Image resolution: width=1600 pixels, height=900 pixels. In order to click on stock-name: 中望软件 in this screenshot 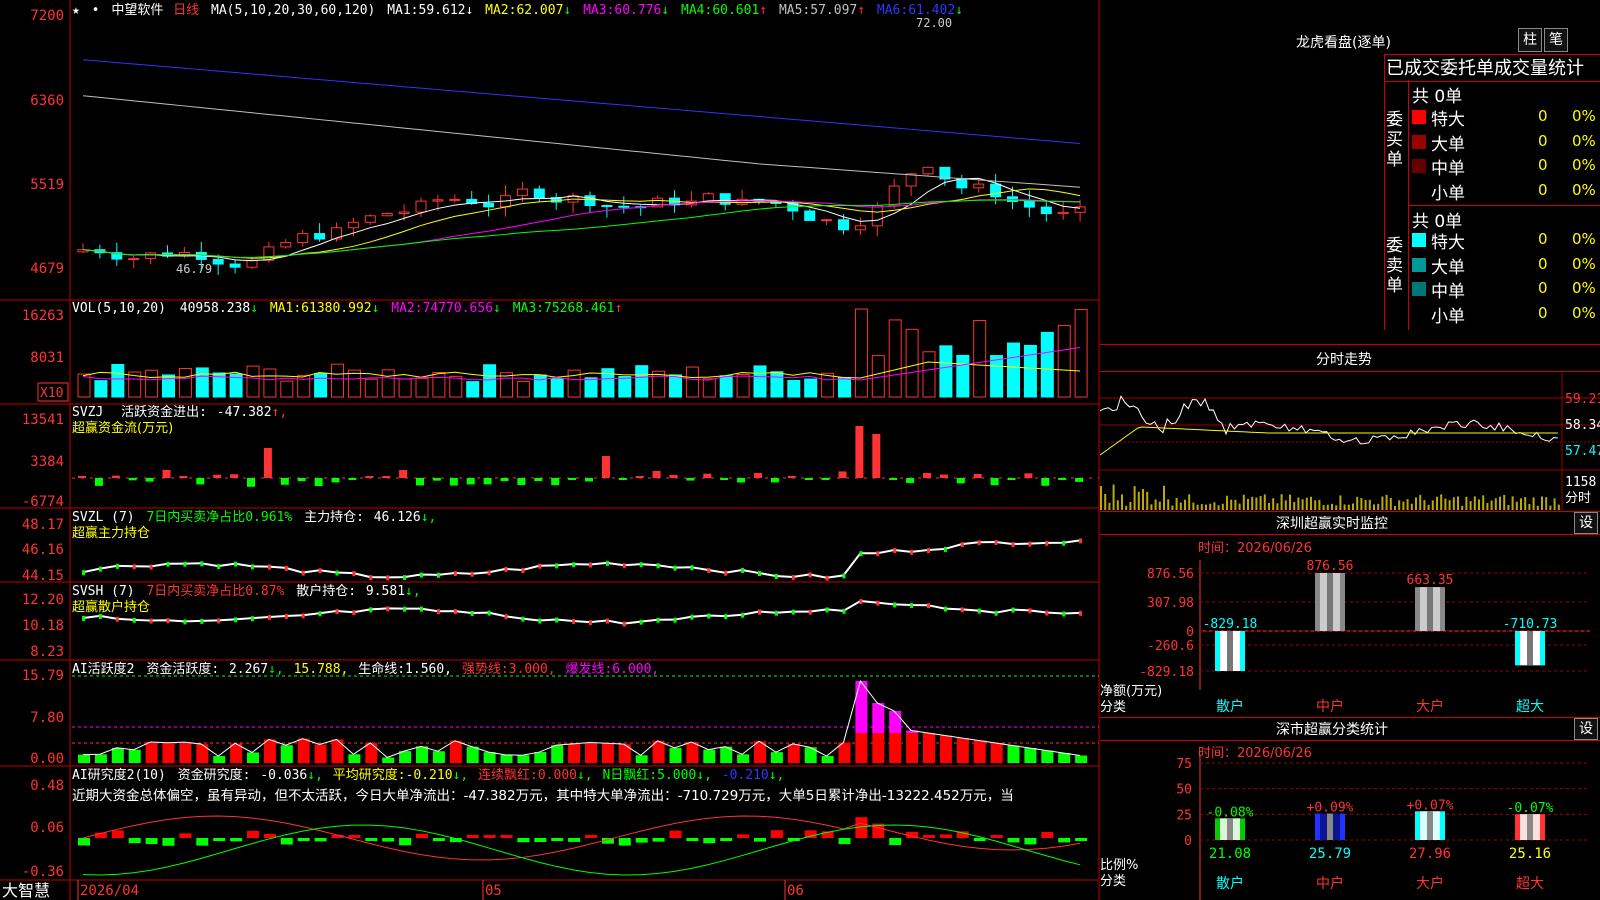, I will do `click(137, 10)`.